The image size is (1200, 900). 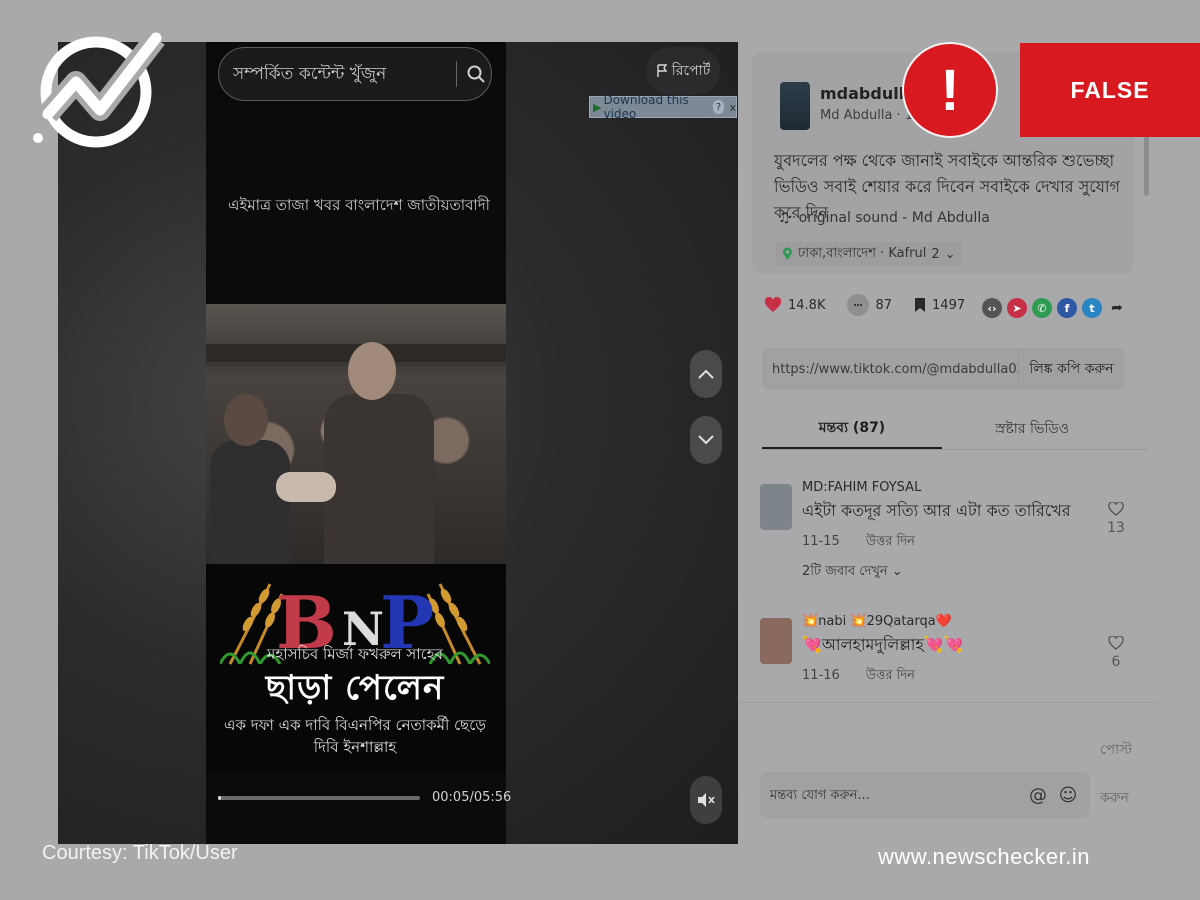 What do you see at coordinates (821, 541) in the screenshot?
I see `comment-date: 11-15` at bounding box center [821, 541].